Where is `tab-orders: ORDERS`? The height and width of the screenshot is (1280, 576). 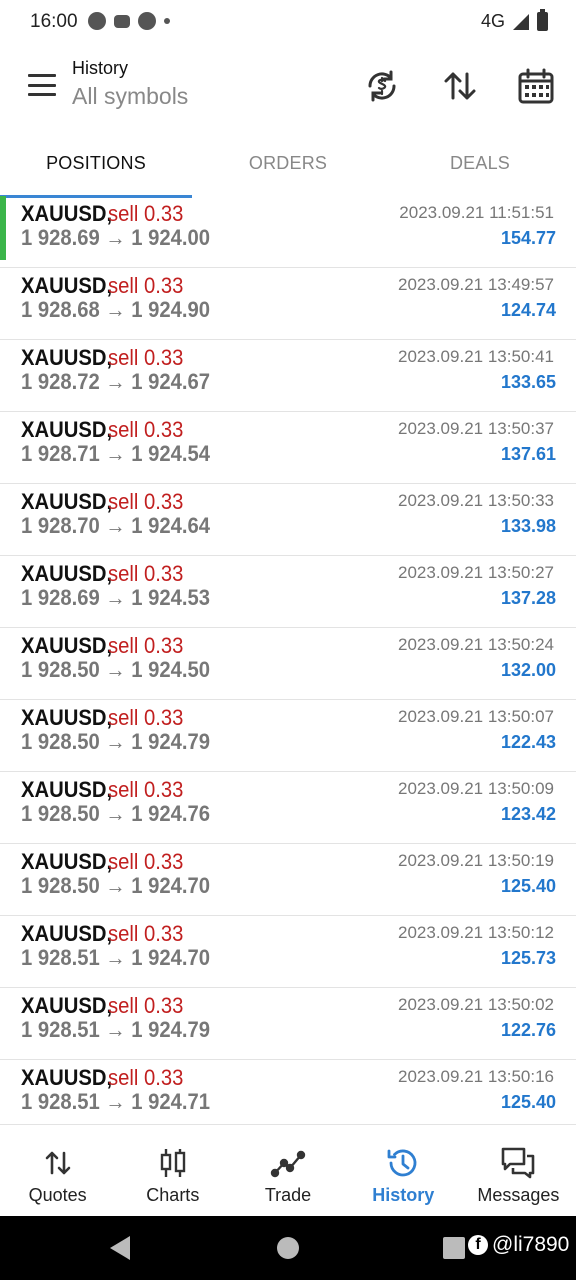 tab-orders: ORDERS is located at coordinates (288, 163).